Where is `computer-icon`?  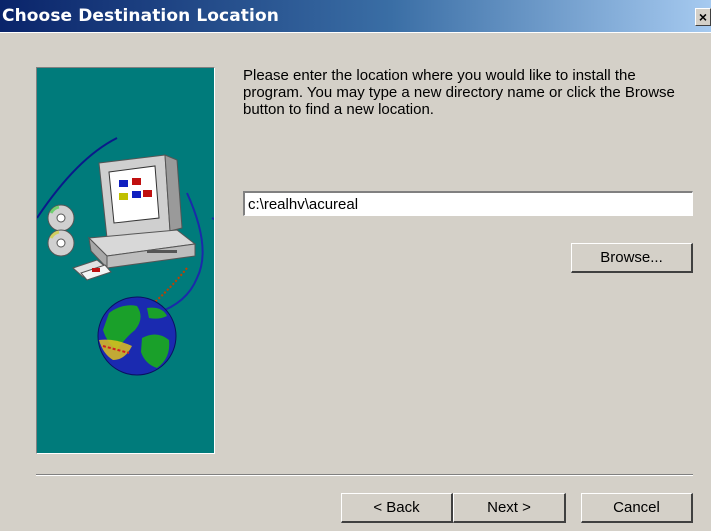 computer-icon is located at coordinates (142, 212).